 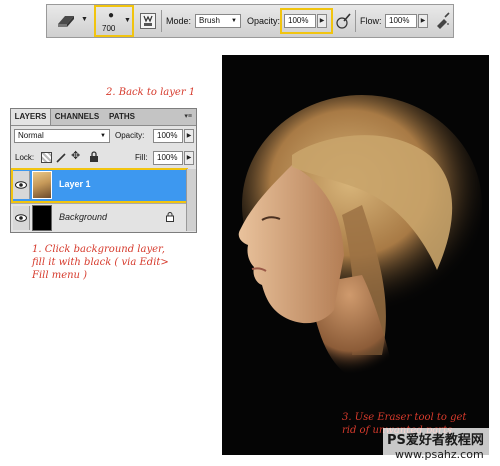 I want to click on flow-input: 100%, so click(x=401, y=21).